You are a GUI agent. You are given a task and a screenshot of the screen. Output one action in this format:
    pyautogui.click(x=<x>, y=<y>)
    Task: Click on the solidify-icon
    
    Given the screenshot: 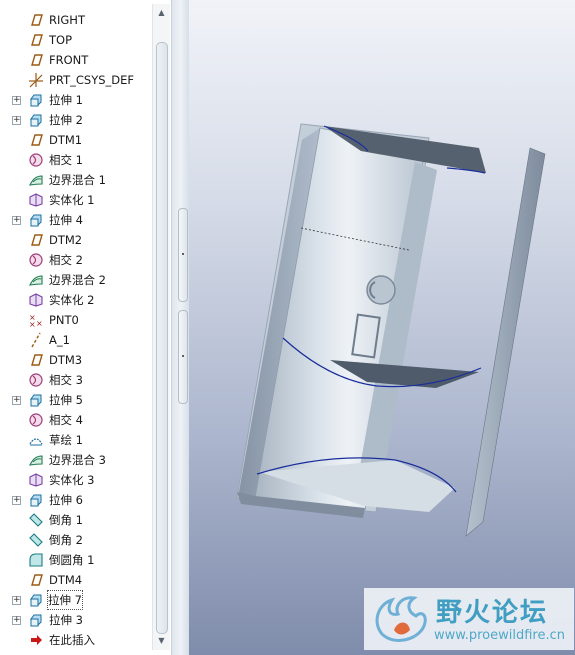 What is the action you would take?
    pyautogui.click(x=36, y=480)
    